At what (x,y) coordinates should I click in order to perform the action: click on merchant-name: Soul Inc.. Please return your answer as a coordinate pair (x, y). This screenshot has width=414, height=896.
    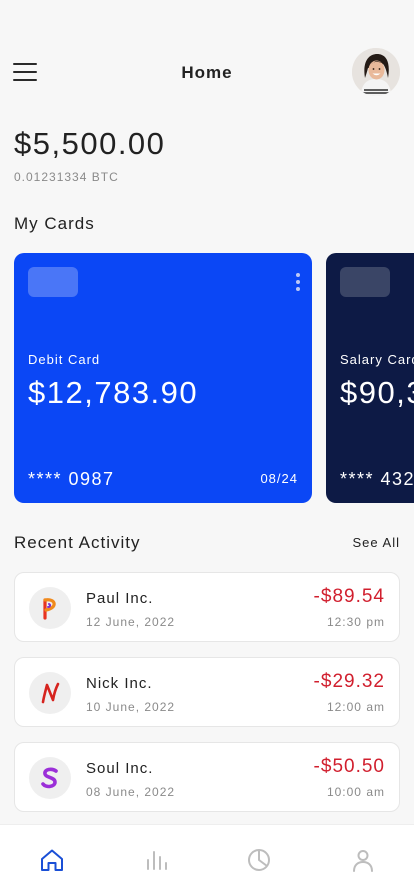
    Looking at the image, I should click on (120, 768).